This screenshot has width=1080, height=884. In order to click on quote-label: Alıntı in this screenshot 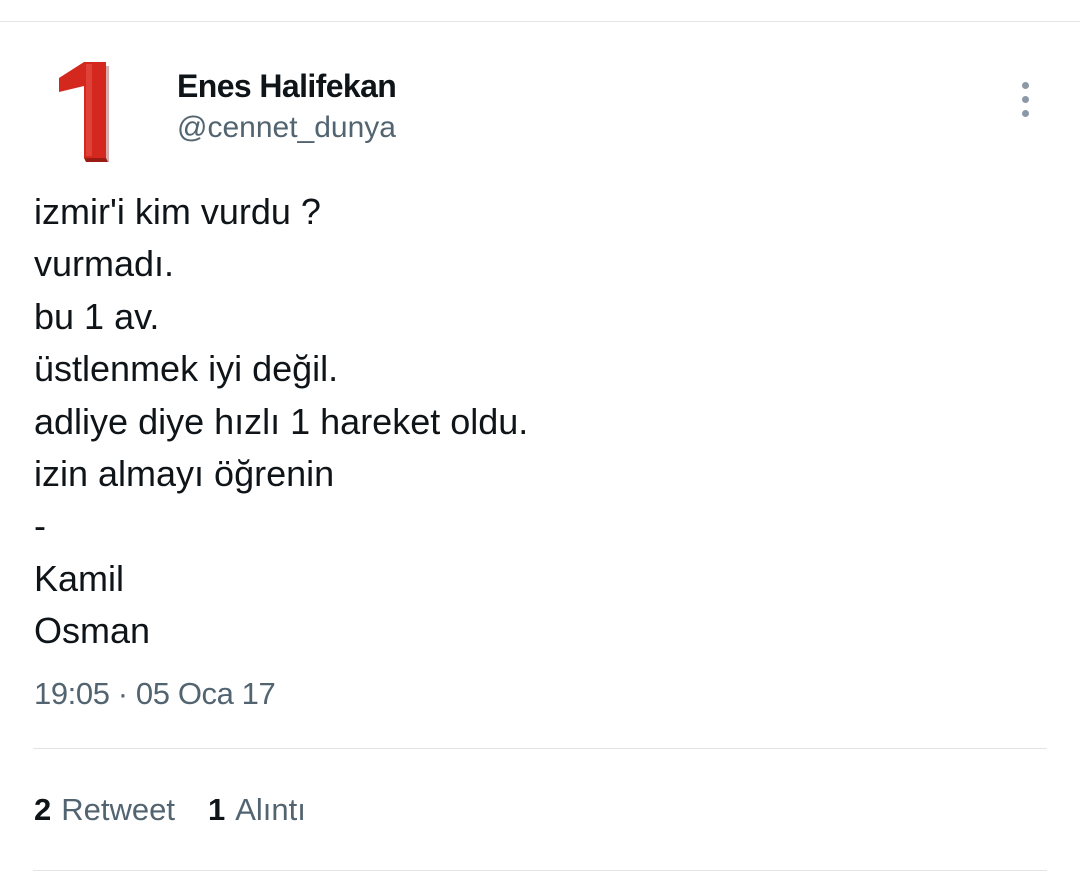, I will do `click(270, 809)`.